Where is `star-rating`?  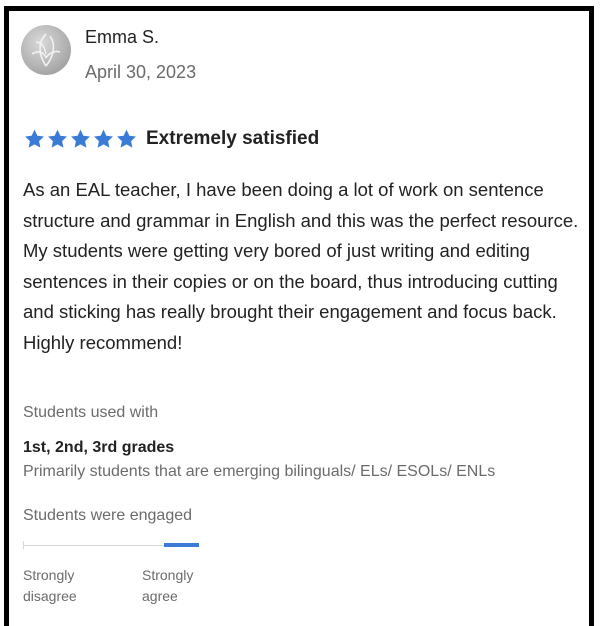 star-rating is located at coordinates (80, 139).